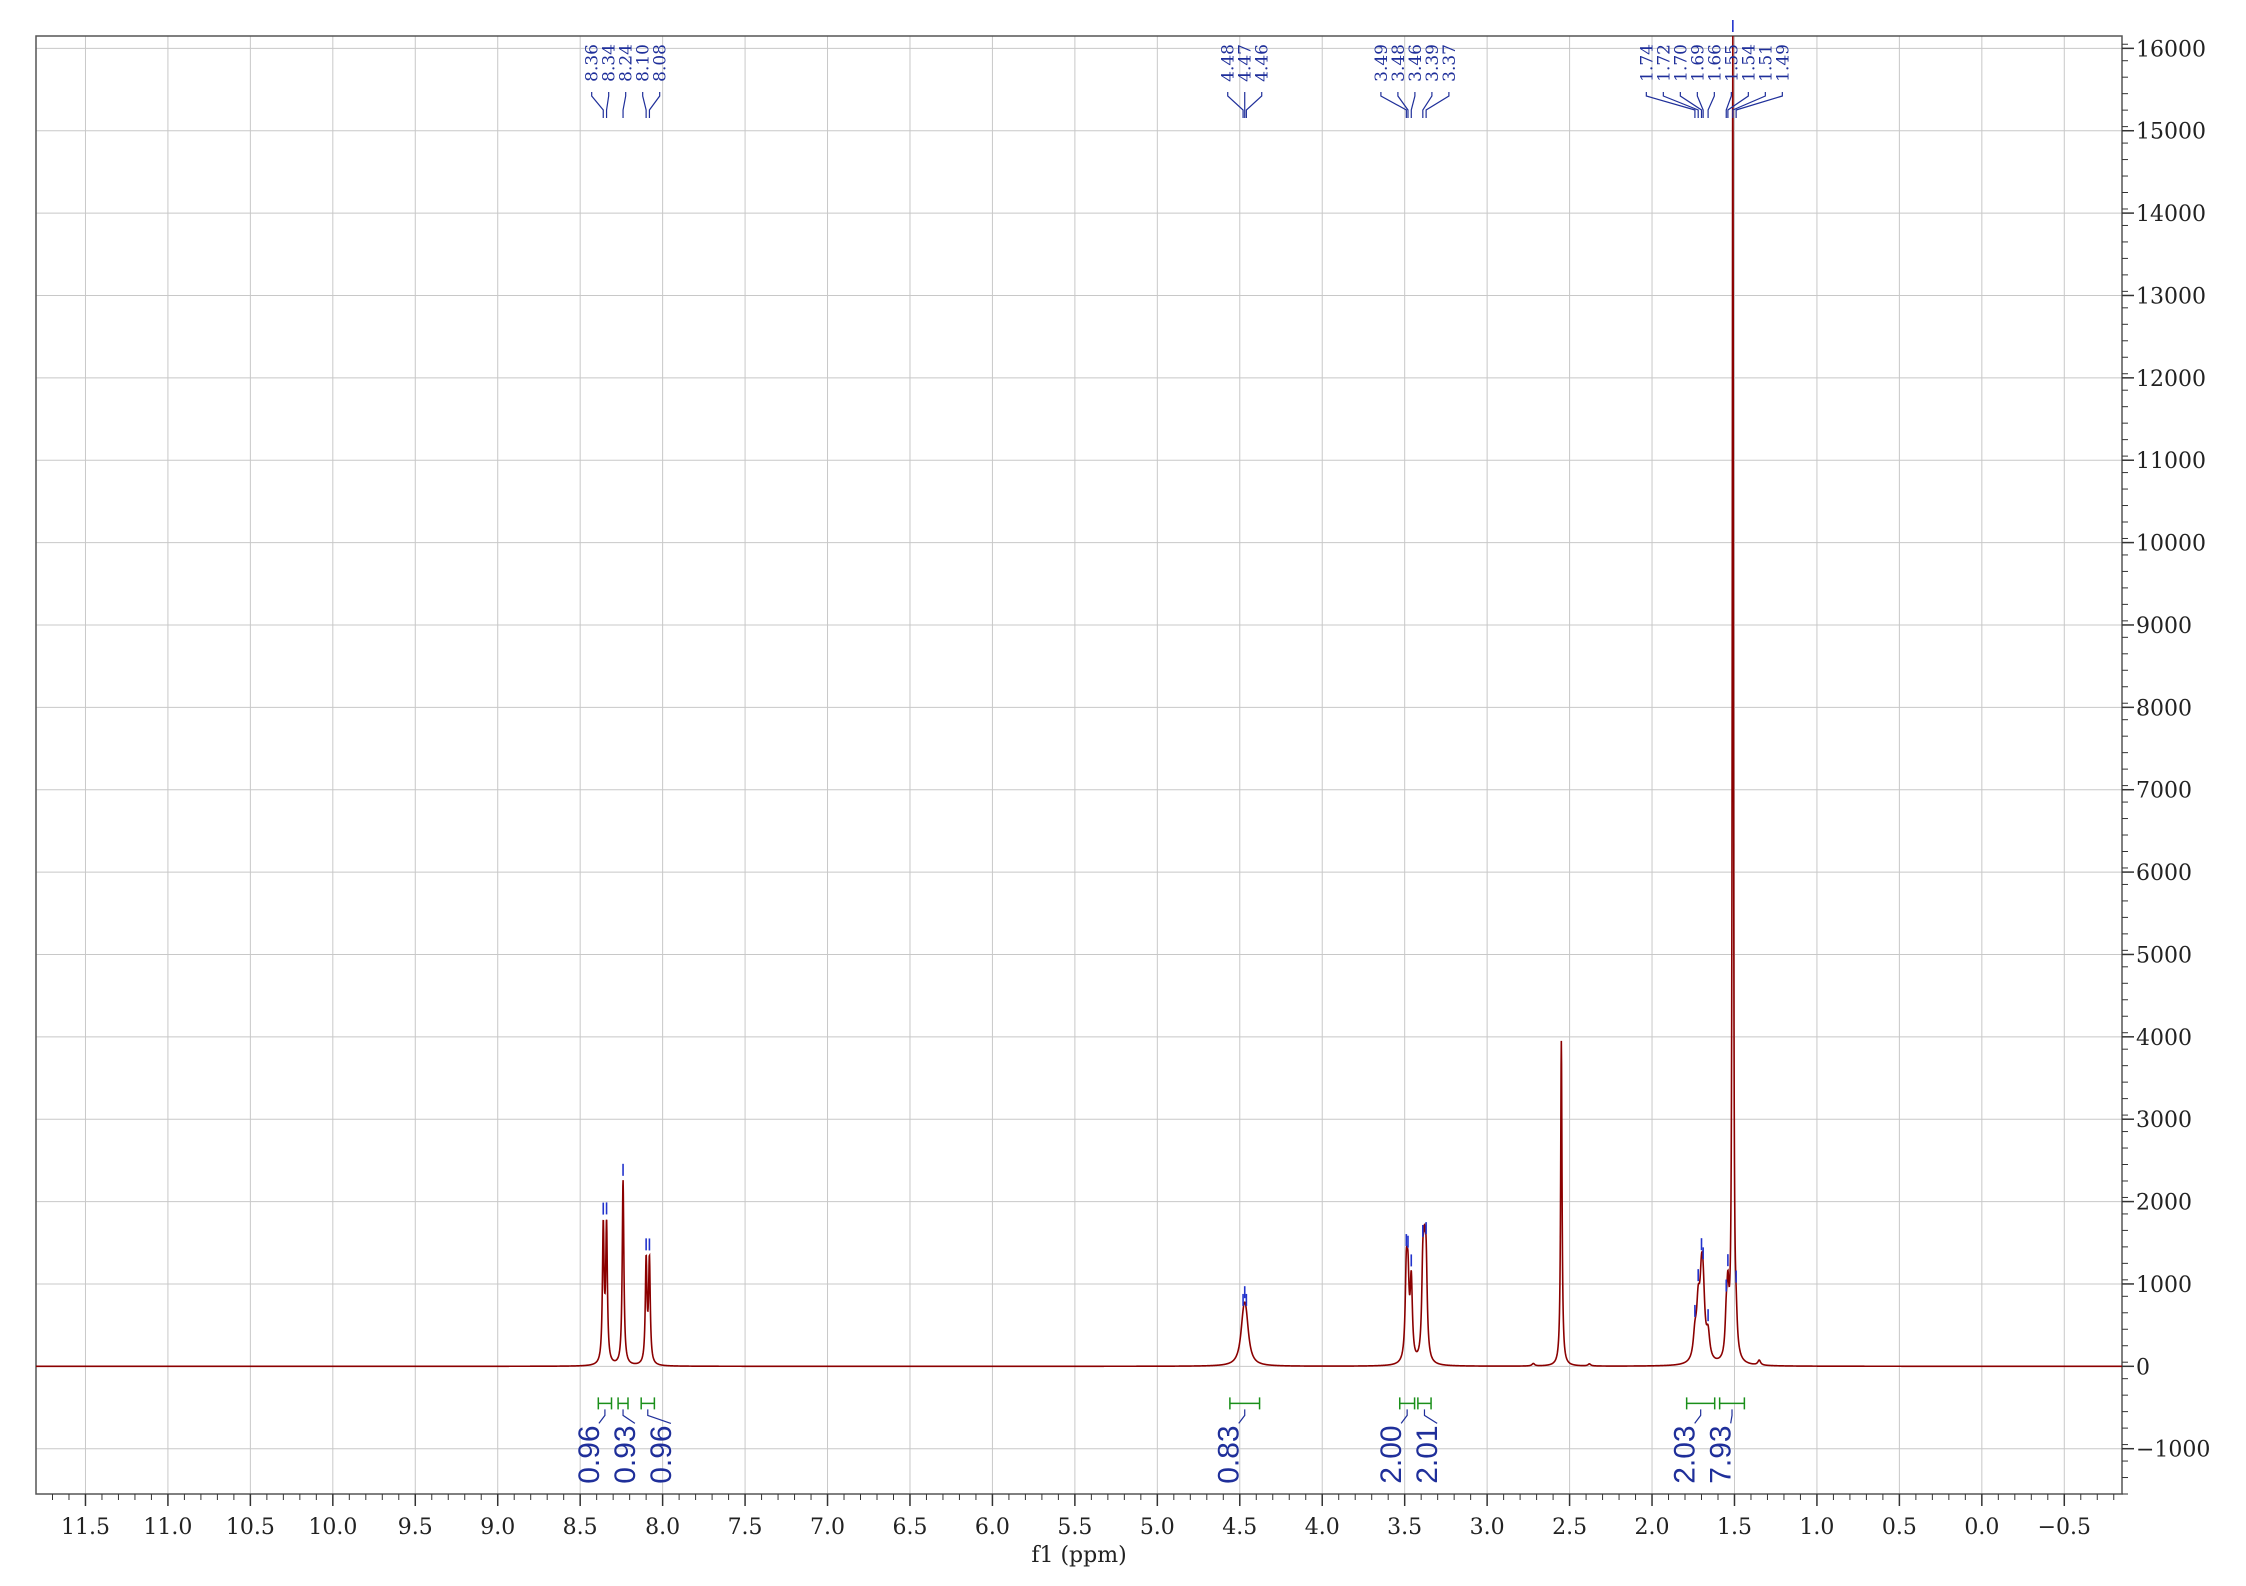  Describe the element at coordinates (1229, 1454) in the screenshot. I see `integral-label: 0.83` at that location.